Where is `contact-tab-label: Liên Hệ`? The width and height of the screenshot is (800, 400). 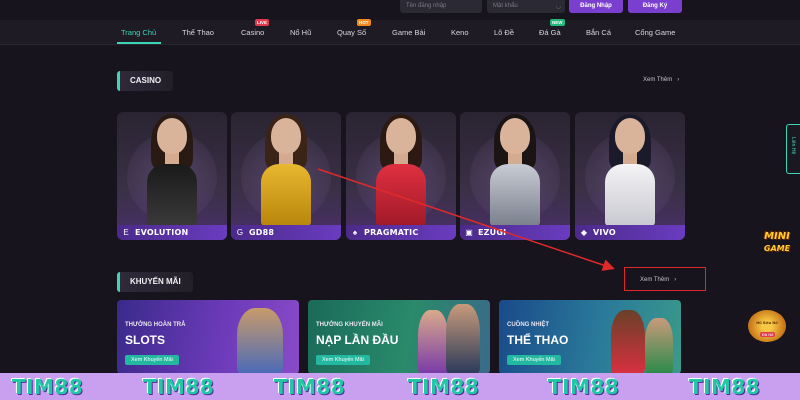
contact-tab-label: Liên Hệ is located at coordinates (793, 146).